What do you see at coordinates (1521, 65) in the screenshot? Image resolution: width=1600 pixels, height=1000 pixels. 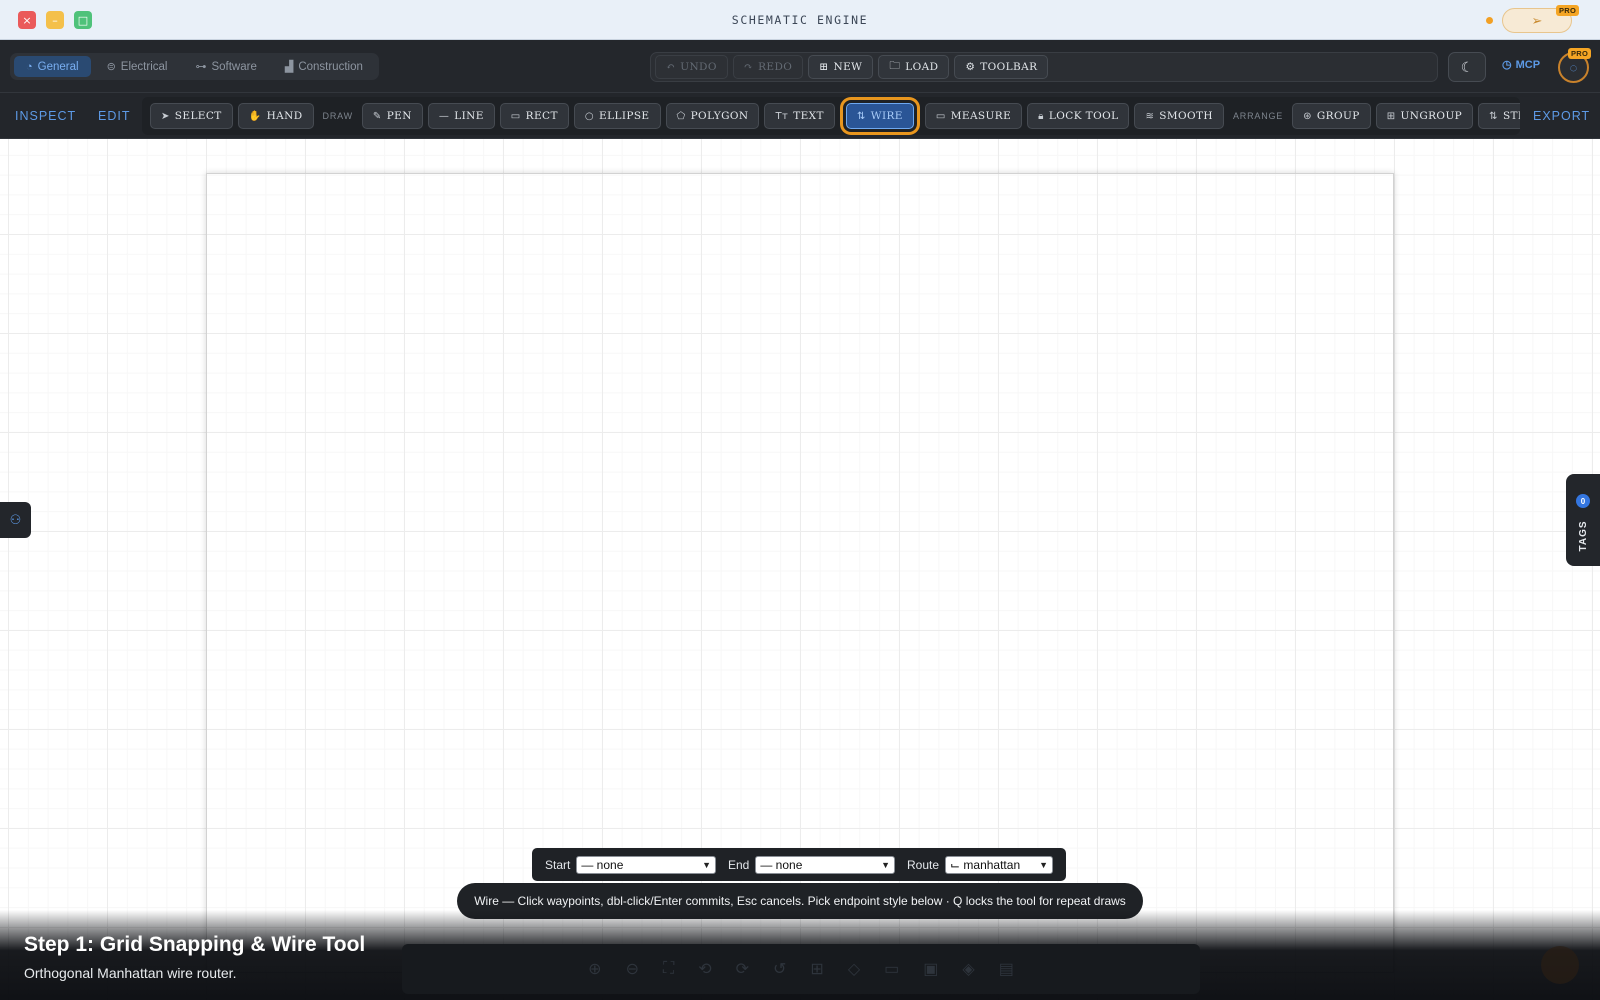 I see `mcp-button: ◷ MCP` at bounding box center [1521, 65].